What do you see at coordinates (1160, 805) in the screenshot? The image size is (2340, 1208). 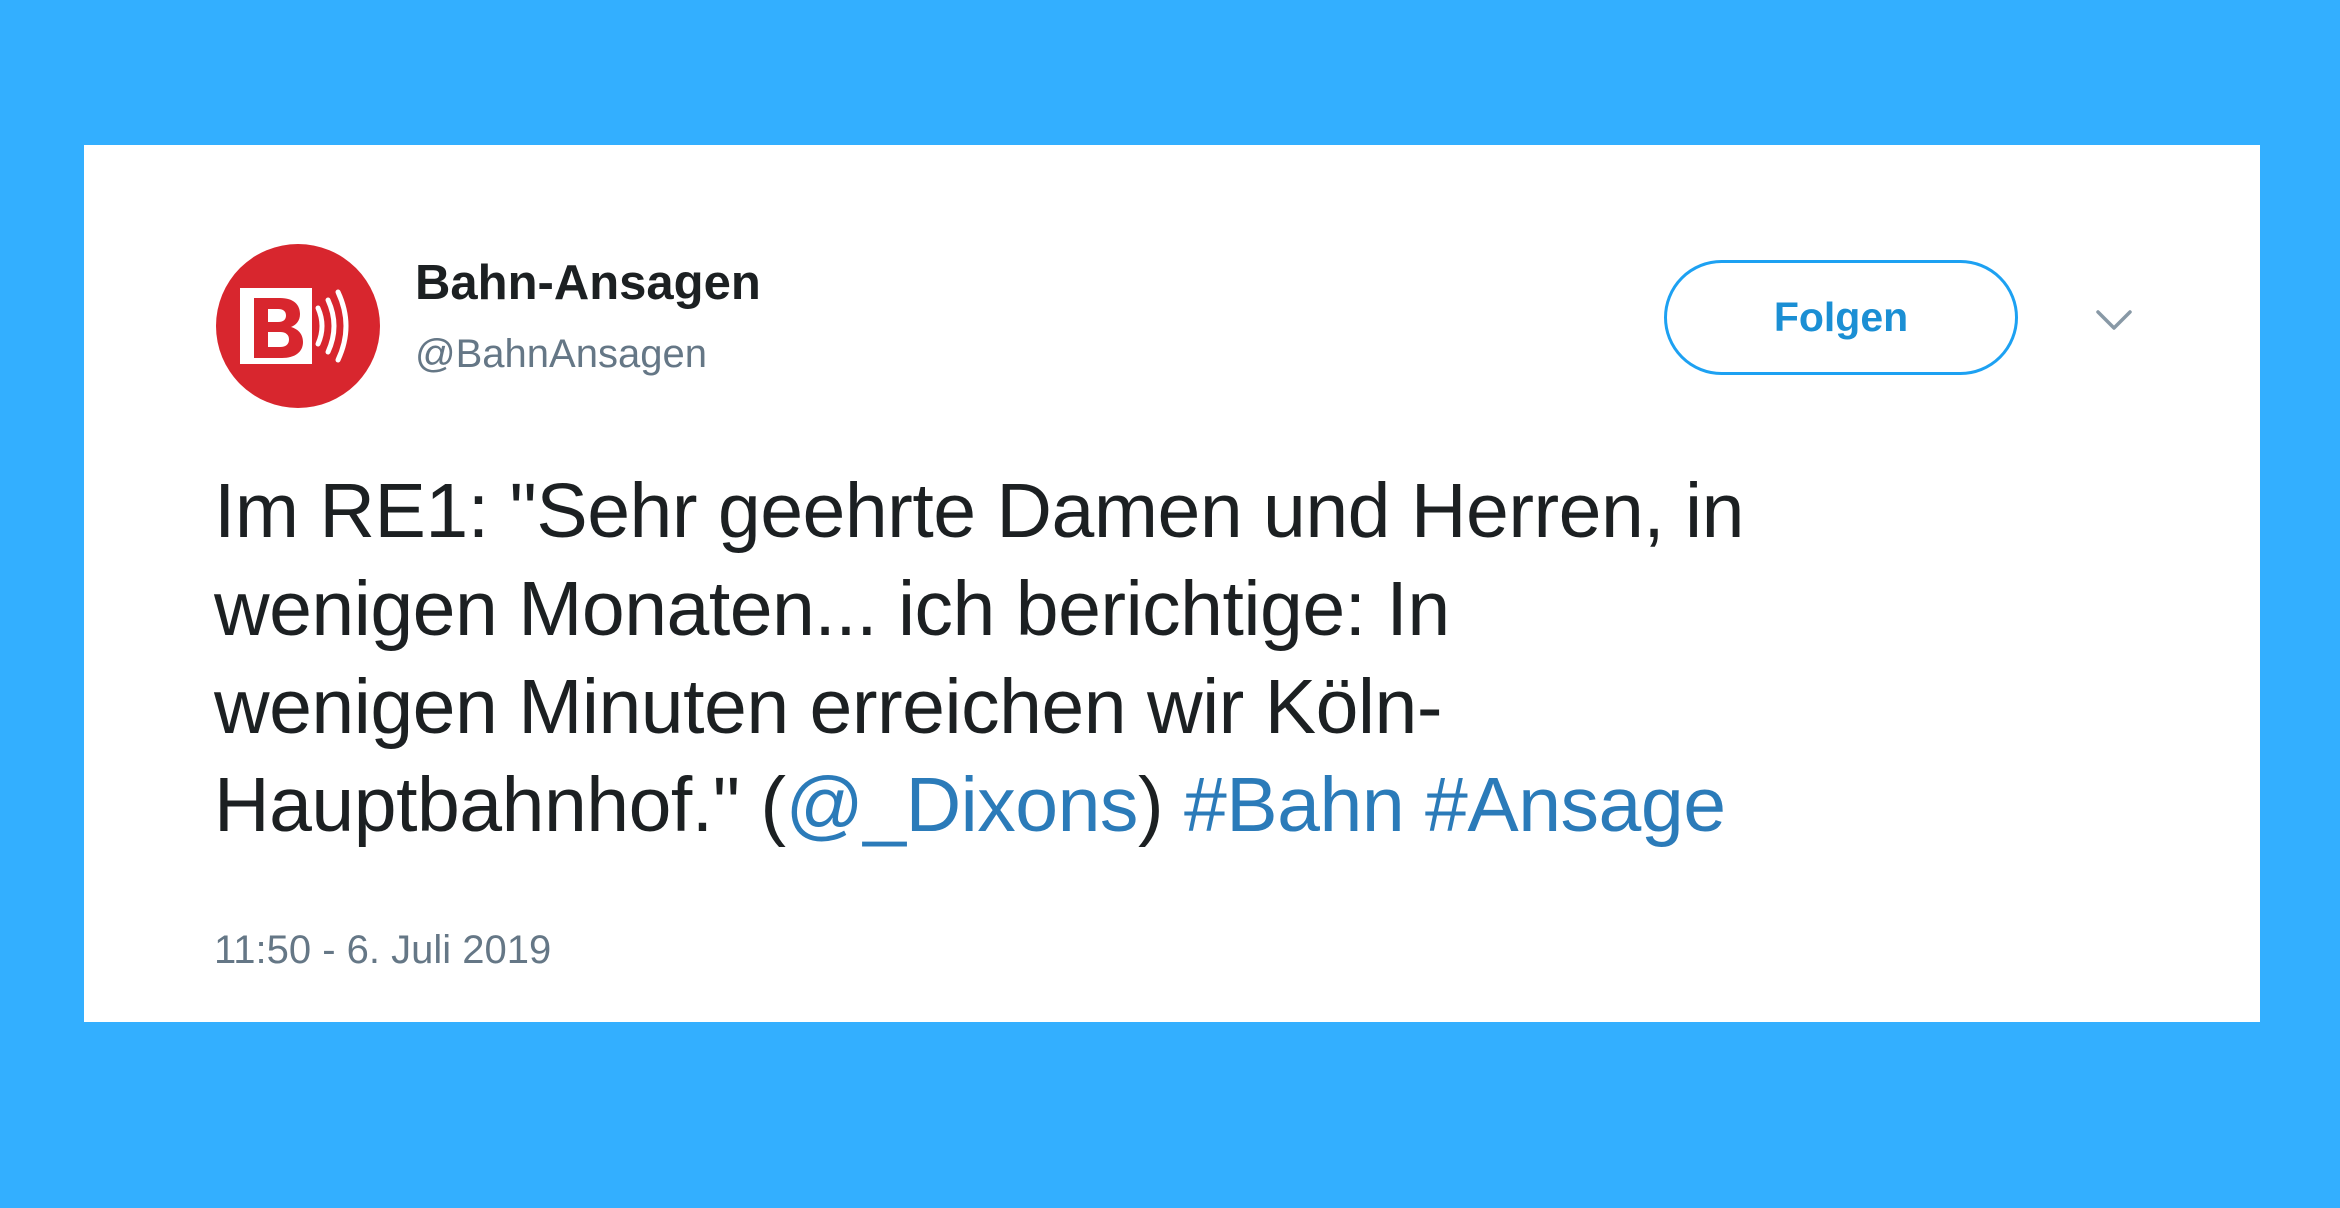 I see `tweet-text-segment: )` at bounding box center [1160, 805].